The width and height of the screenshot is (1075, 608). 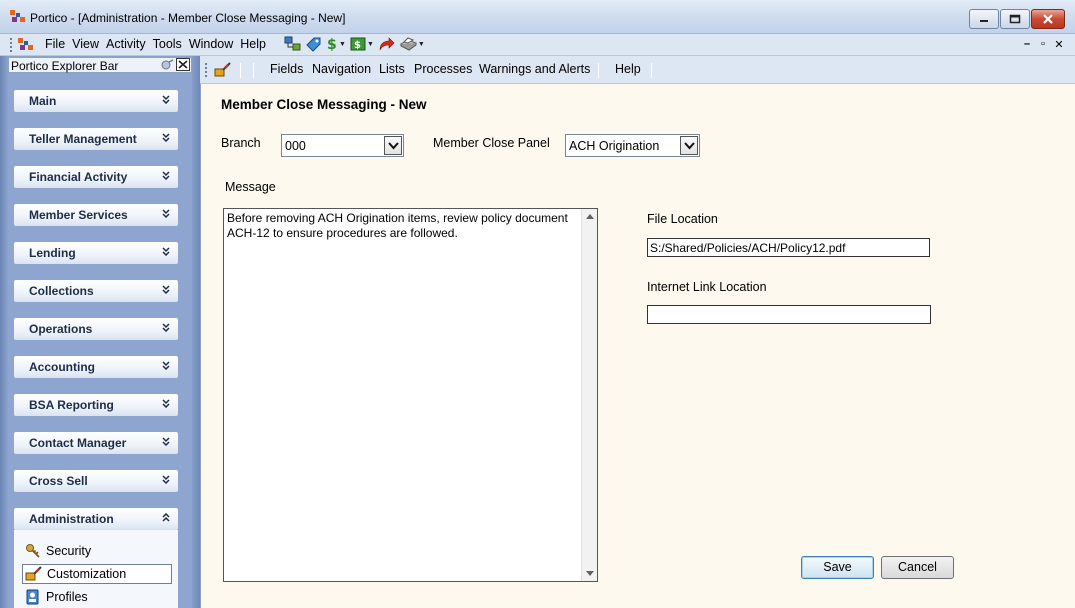 I want to click on branch-dropdown-button, so click(x=393, y=145).